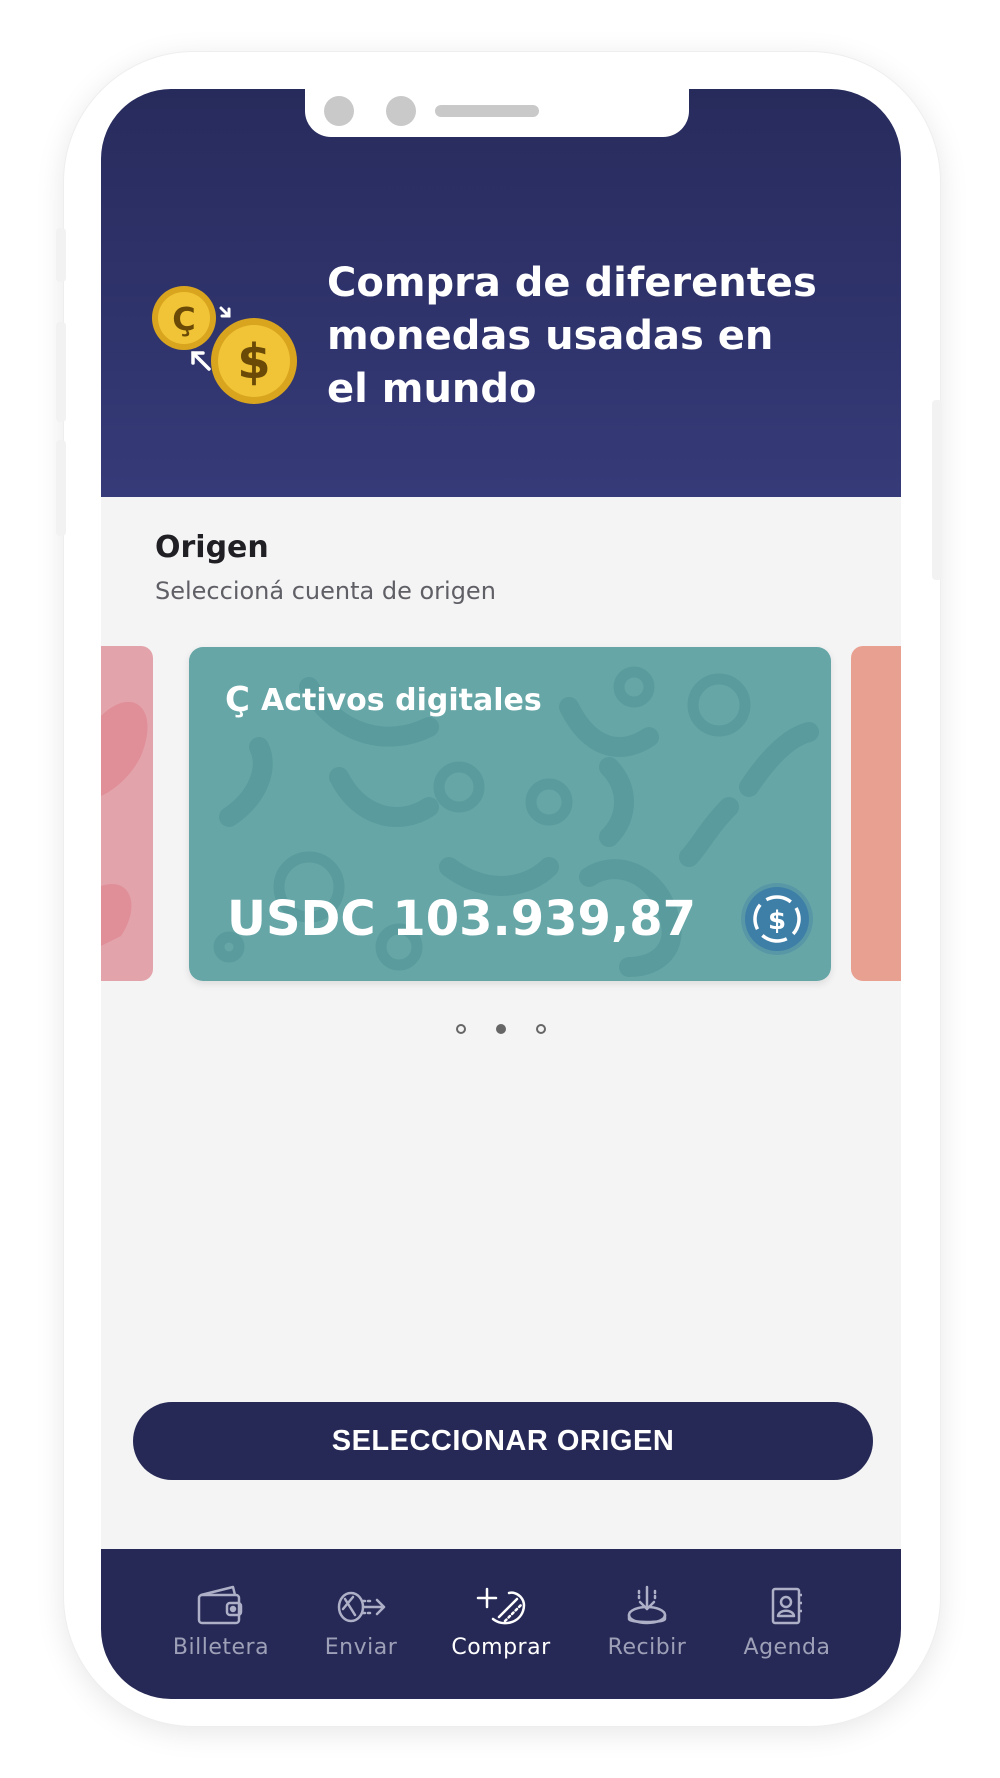 The width and height of the screenshot is (1000, 1778). I want to click on nav-label: Enviar, so click(361, 1647).